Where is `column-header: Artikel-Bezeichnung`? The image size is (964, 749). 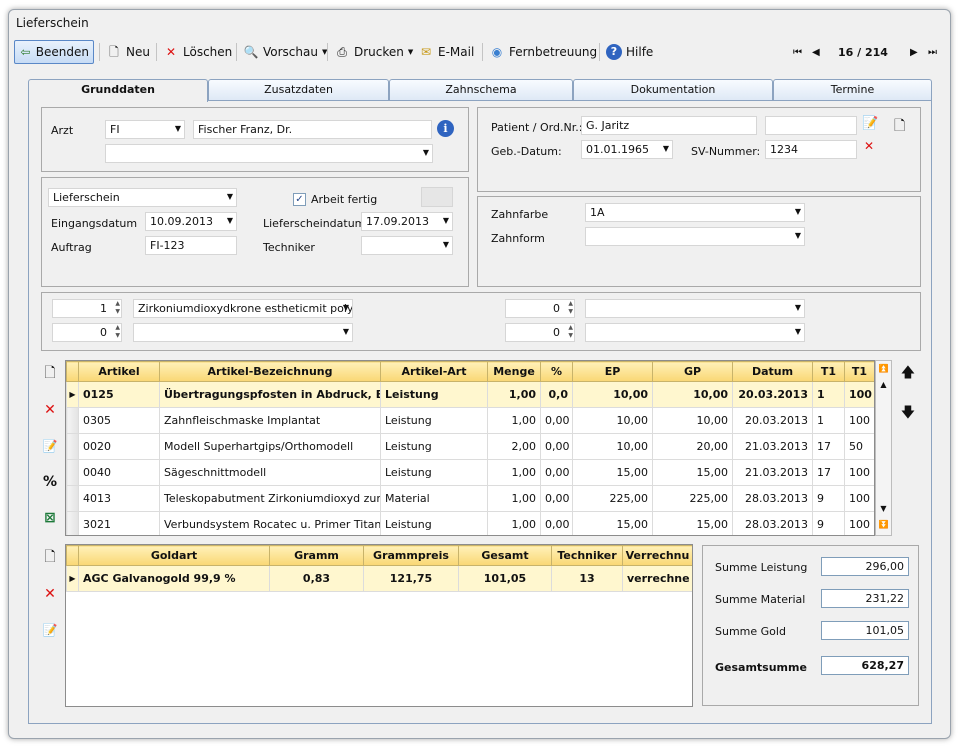 column-header: Artikel-Bezeichnung is located at coordinates (270, 371).